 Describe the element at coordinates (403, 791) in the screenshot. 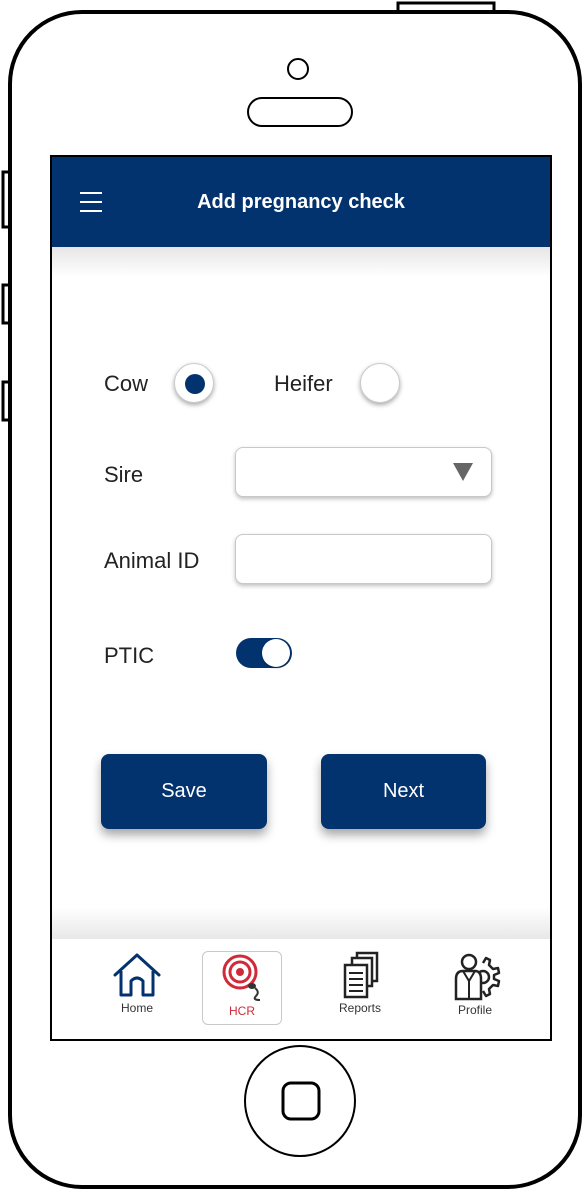

I see `next-button: Next` at that location.